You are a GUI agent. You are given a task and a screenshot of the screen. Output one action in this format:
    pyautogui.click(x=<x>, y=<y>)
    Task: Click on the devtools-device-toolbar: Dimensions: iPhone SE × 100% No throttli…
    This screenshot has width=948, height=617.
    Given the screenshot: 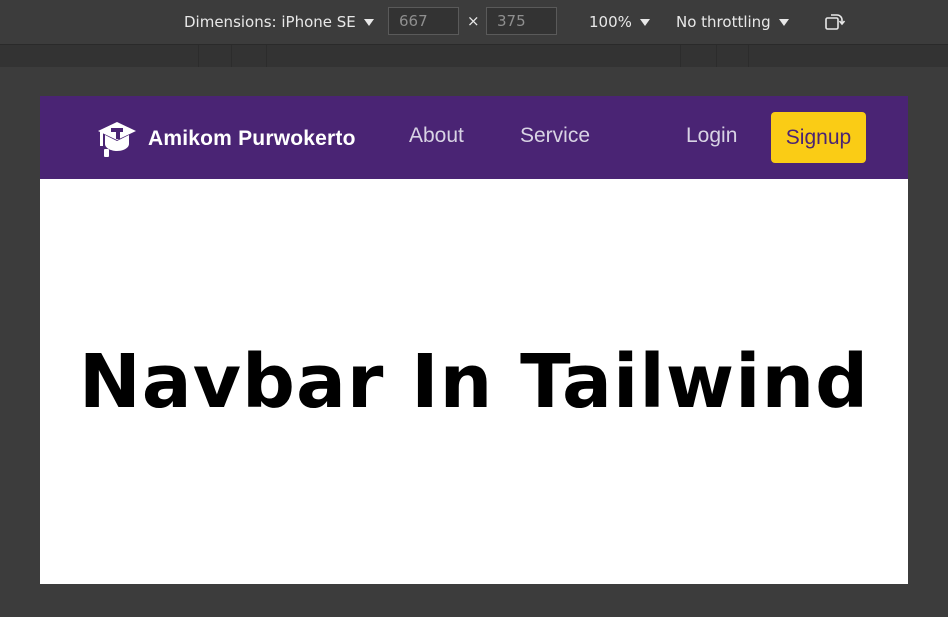 What is the action you would take?
    pyautogui.click(x=474, y=22)
    